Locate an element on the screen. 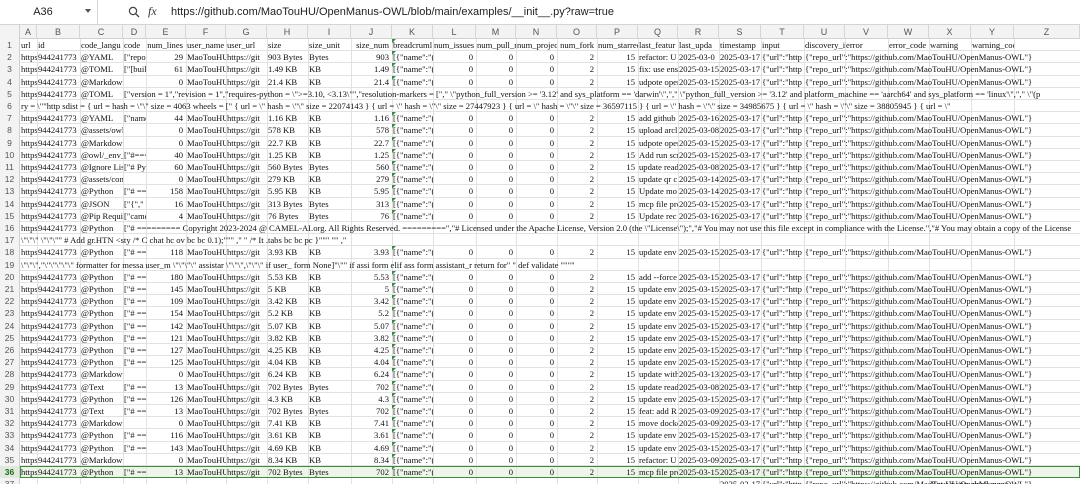  cell: 5.95 KB is located at coordinates (287, 191).